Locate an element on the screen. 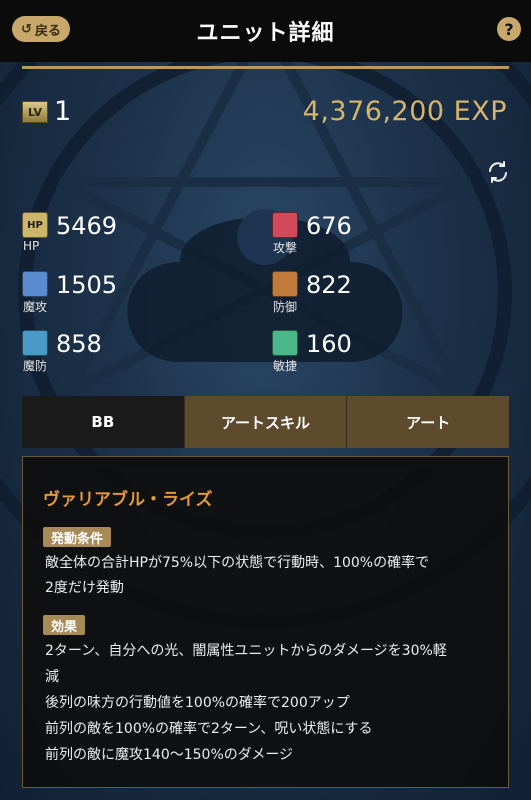 The height and width of the screenshot is (800, 531). effect-line: 2ターン、自分への光、闇属性ユニットからのダメージを30%軽 is located at coordinates (246, 651).